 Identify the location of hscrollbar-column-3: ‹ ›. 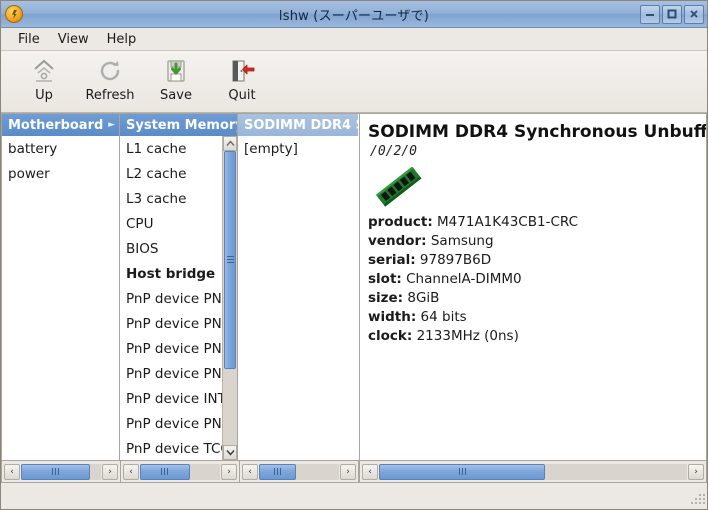
(299, 472).